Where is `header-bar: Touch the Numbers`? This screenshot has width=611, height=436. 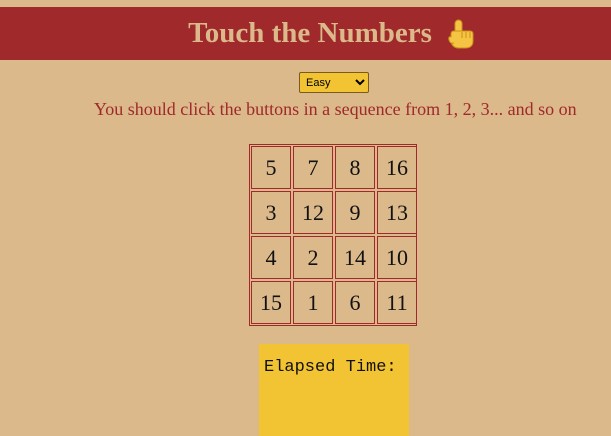 header-bar: Touch the Numbers is located at coordinates (305, 33).